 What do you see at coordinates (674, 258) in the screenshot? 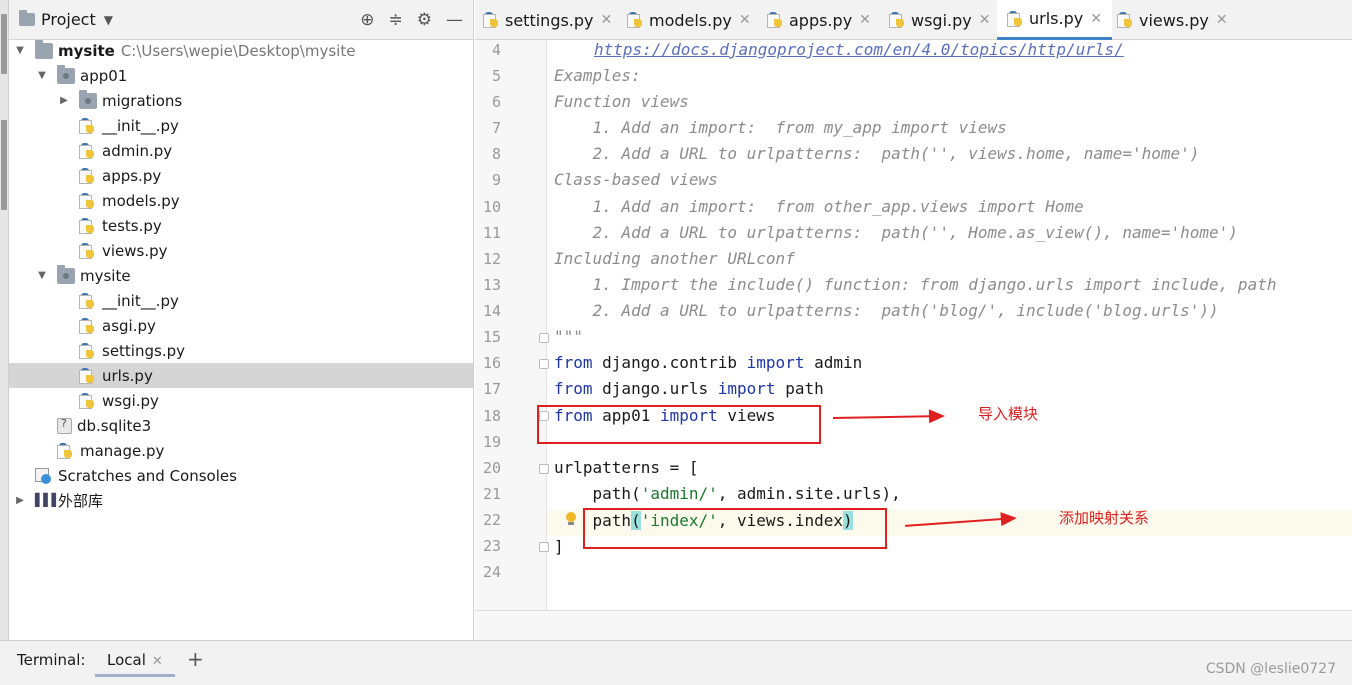
I see `code-line-12: Including another URLconf` at bounding box center [674, 258].